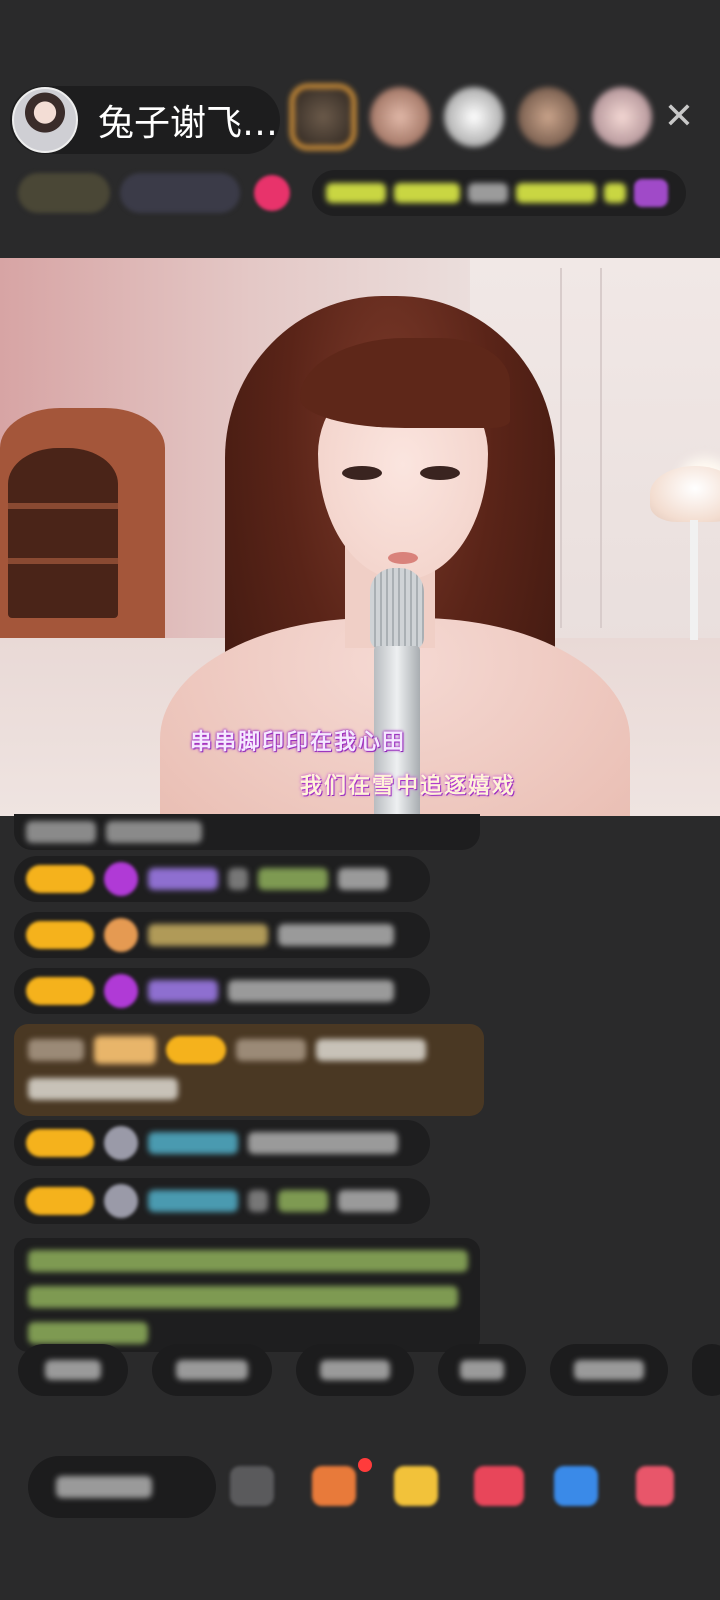 This screenshot has height=1600, width=720. What do you see at coordinates (64, 193) in the screenshot?
I see `rank-chip` at bounding box center [64, 193].